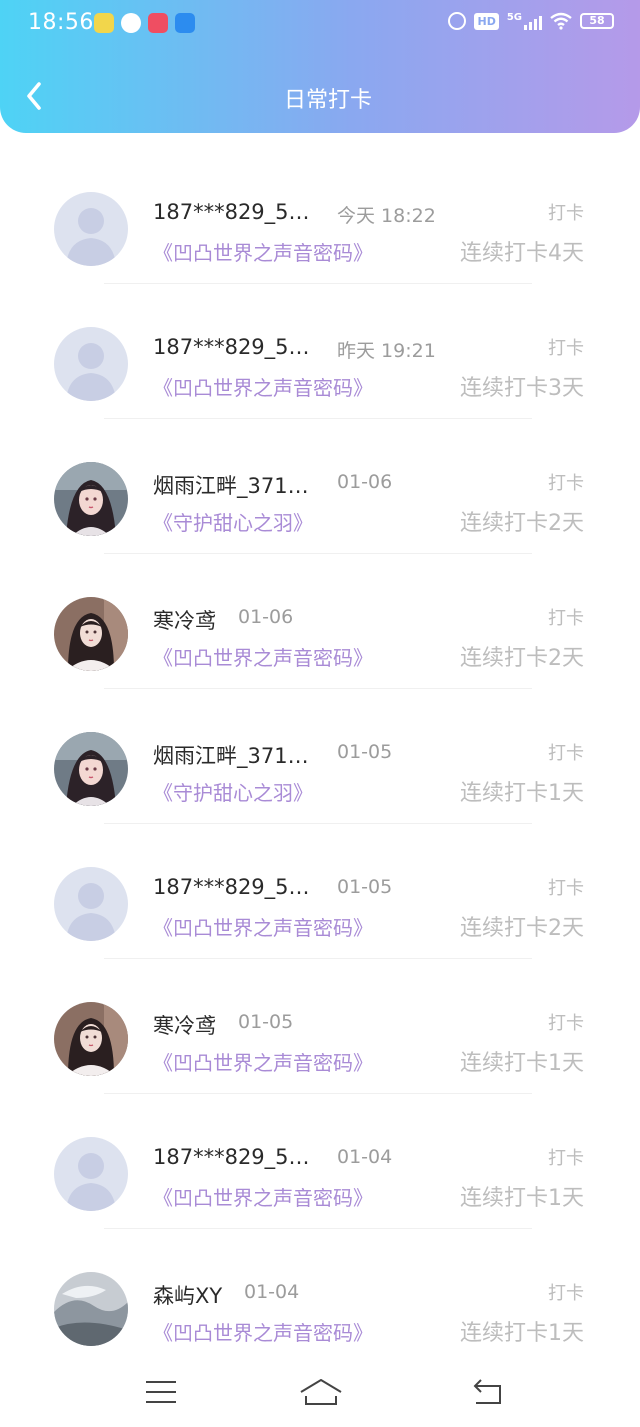 Image resolution: width=640 pixels, height=1427 pixels. What do you see at coordinates (561, 21) in the screenshot?
I see `wifi-icon` at bounding box center [561, 21].